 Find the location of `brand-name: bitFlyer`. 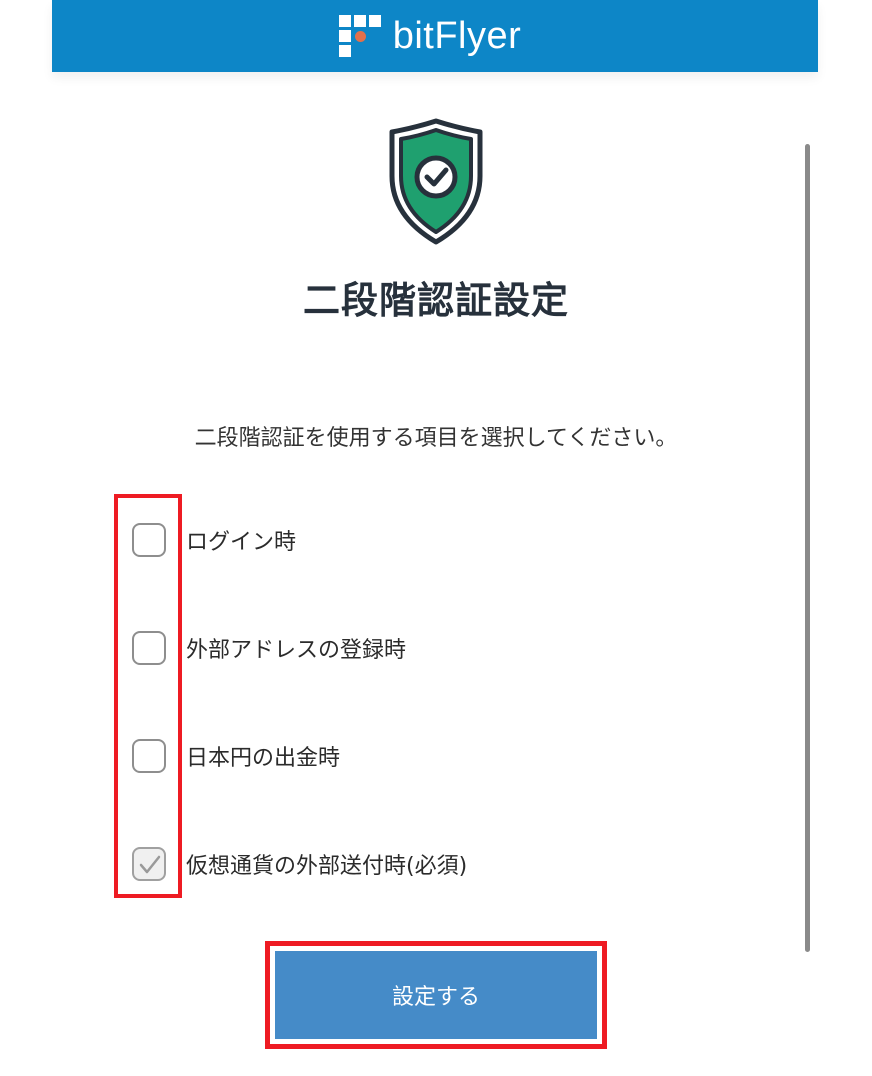

brand-name: bitFlyer is located at coordinates (457, 35).